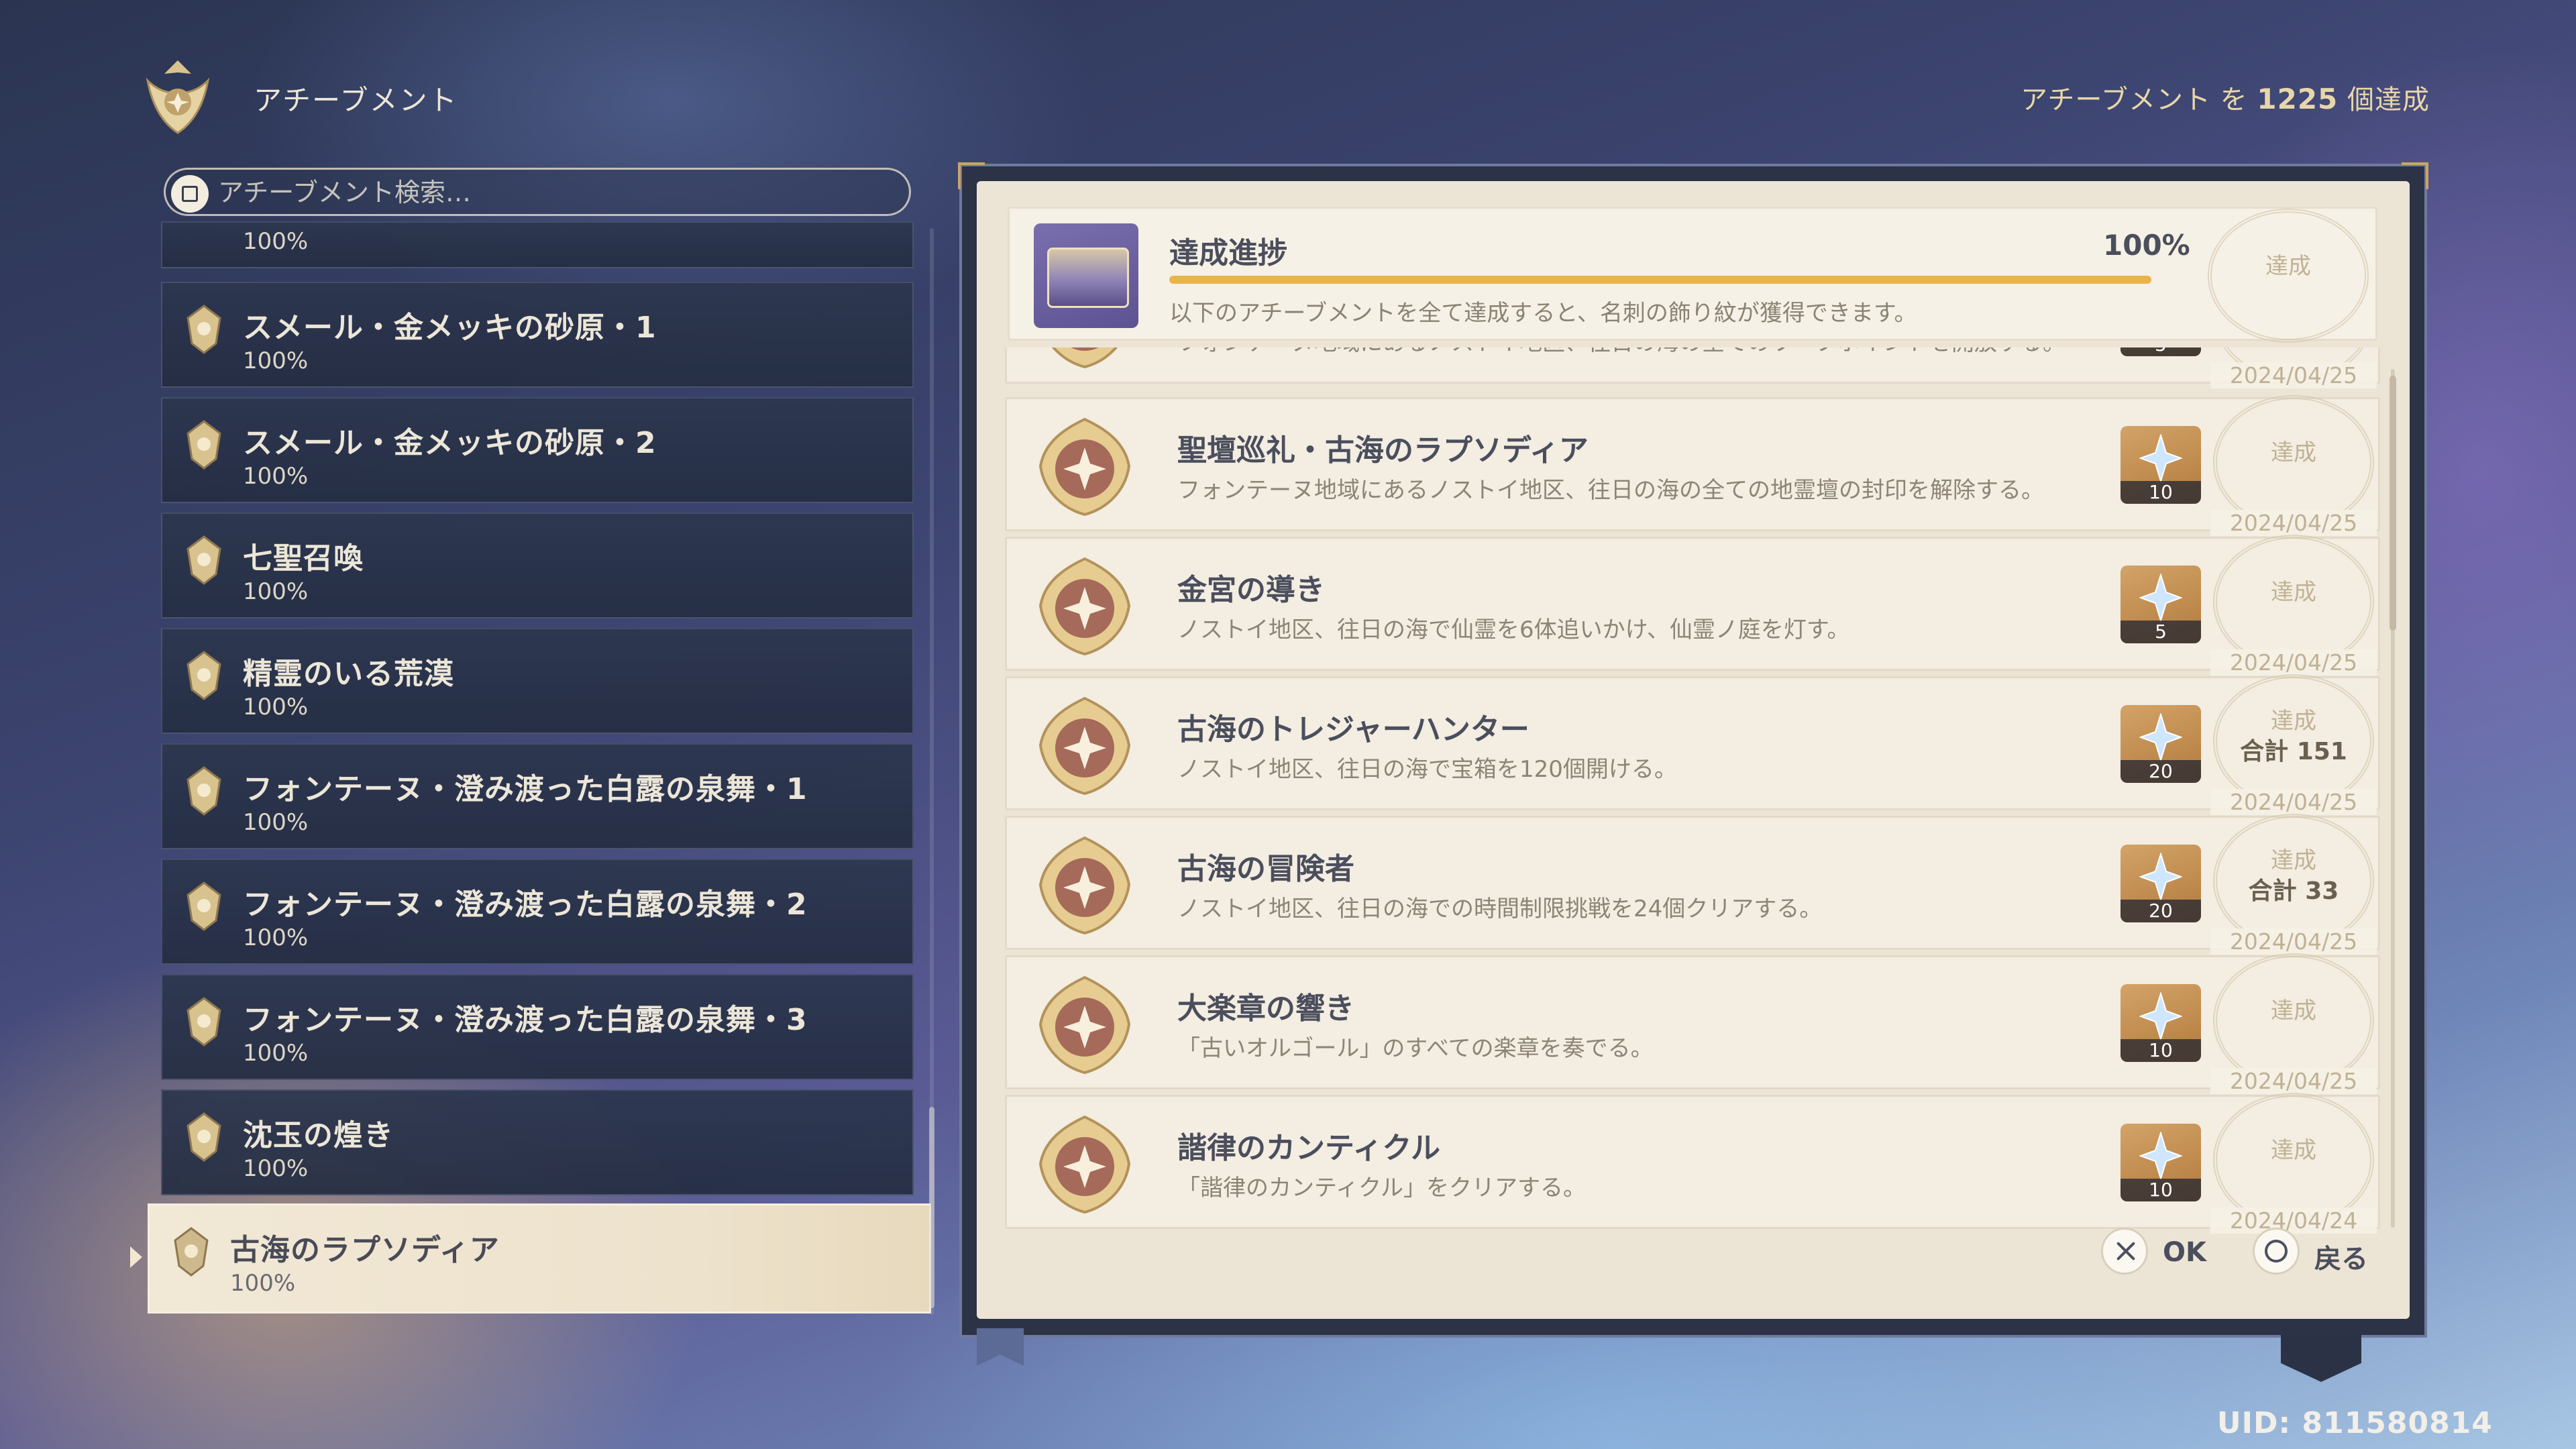 Image resolution: width=2576 pixels, height=1449 pixels. What do you see at coordinates (553, 192) in the screenshot?
I see `search-input` at bounding box center [553, 192].